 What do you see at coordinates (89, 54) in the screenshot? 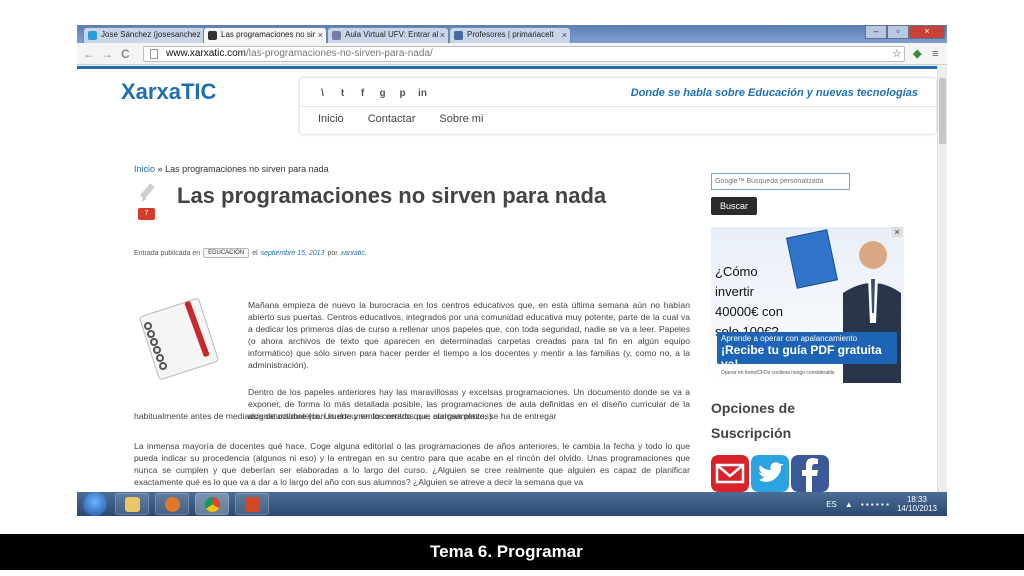
I see `back-button: ←` at bounding box center [89, 54].